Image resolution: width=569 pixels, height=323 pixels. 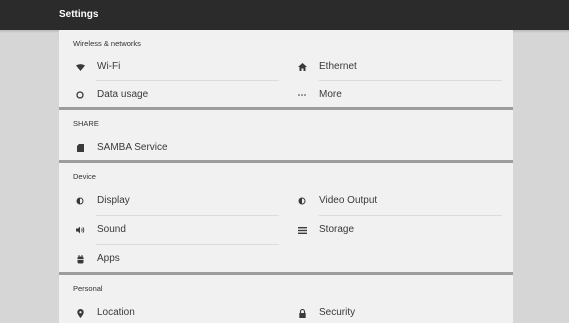 What do you see at coordinates (116, 312) in the screenshot?
I see `settings-item-label: Location` at bounding box center [116, 312].